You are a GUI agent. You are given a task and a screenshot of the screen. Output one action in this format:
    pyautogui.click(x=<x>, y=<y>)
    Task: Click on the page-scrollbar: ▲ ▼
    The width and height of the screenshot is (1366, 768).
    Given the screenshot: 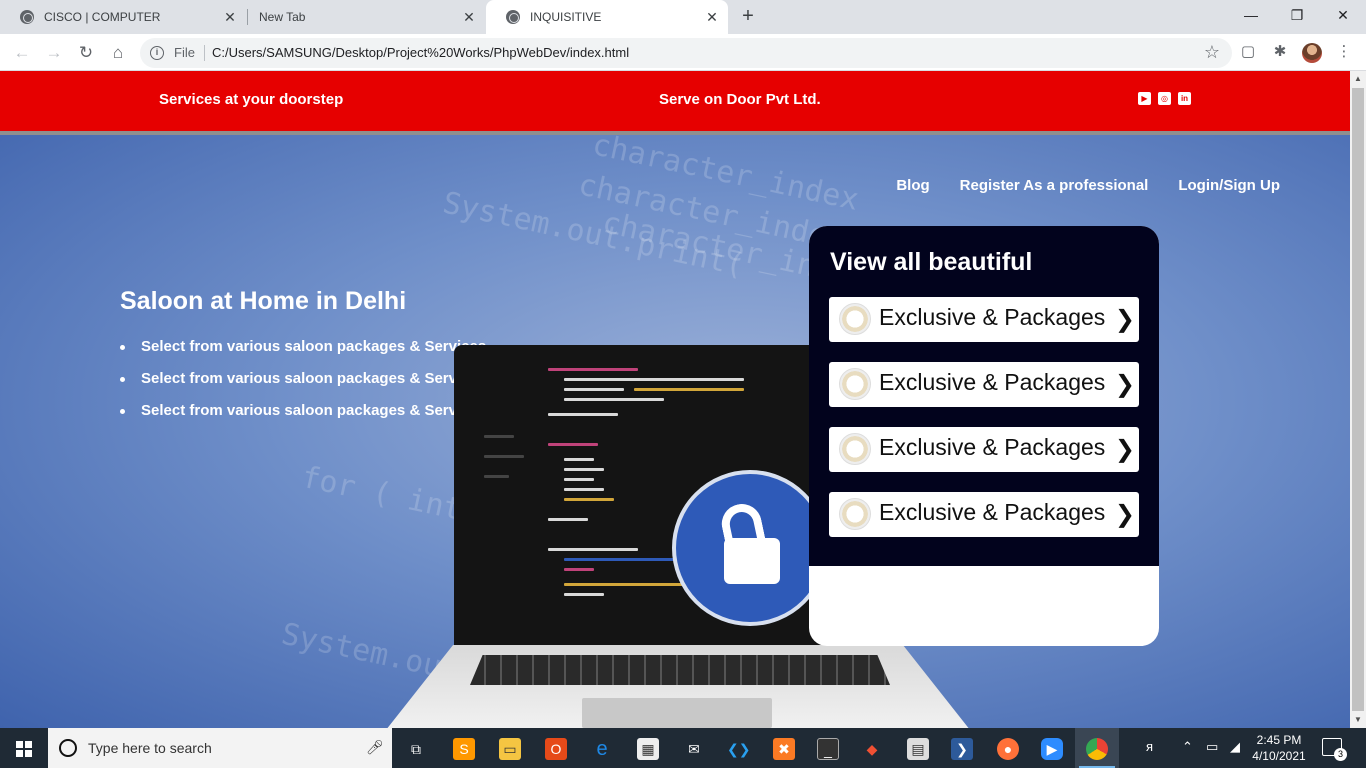 What is the action you would take?
    pyautogui.click(x=1358, y=399)
    